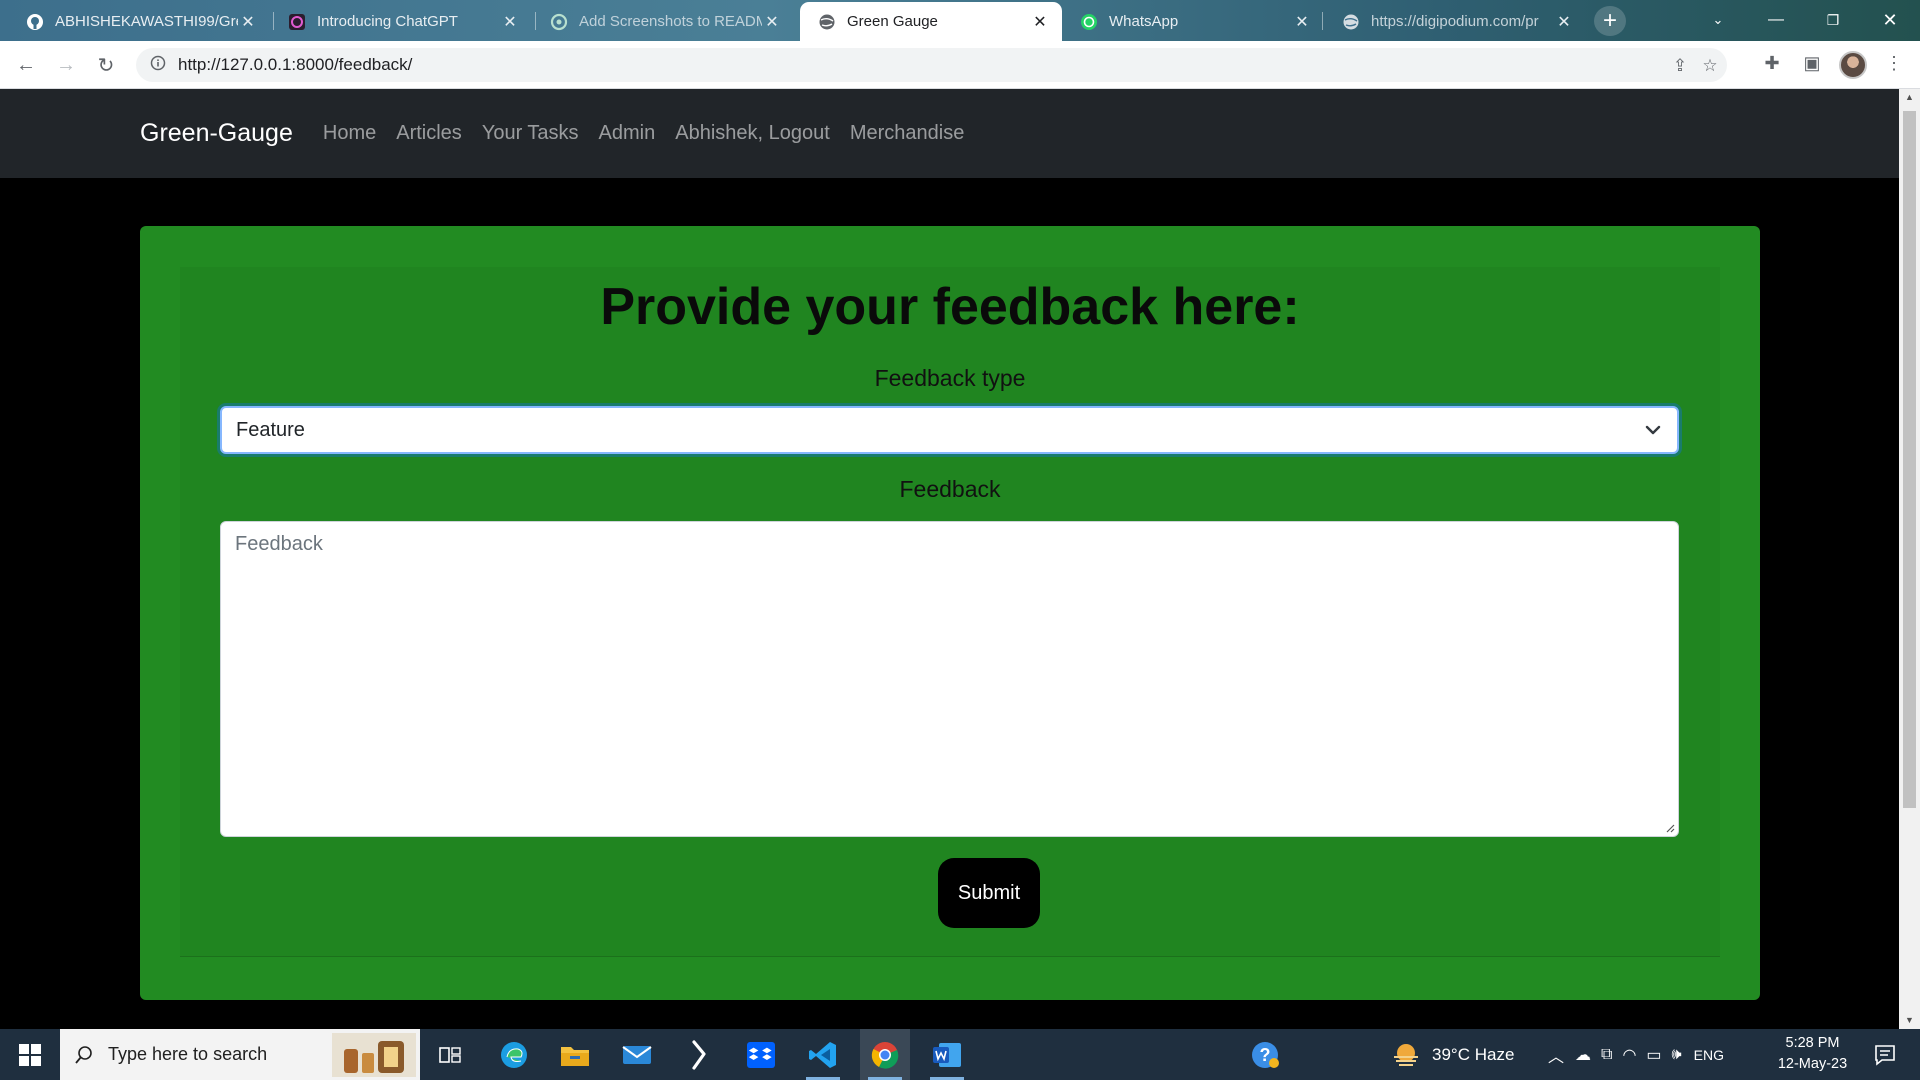 This screenshot has width=1920, height=1080. Describe the element at coordinates (1556, 1055) in the screenshot. I see `show-hidden-icons-chevron-icon: ︿` at that location.